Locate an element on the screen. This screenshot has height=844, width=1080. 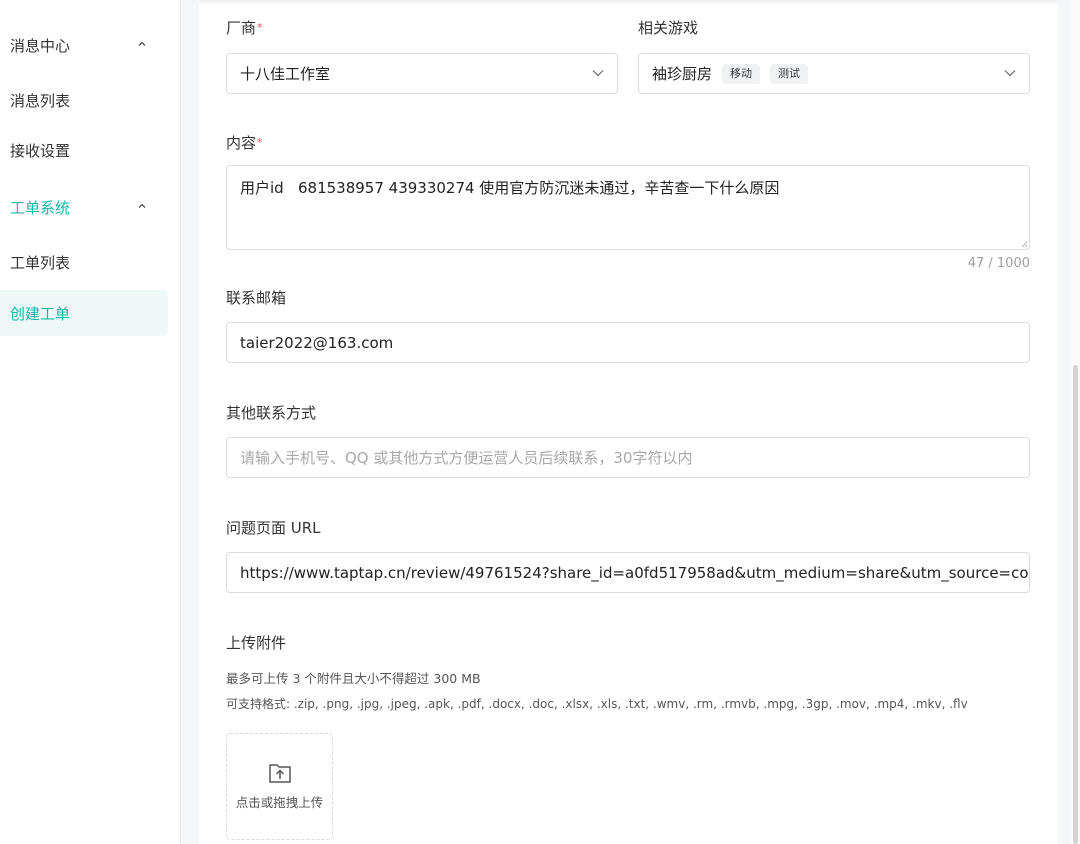
sidebar-item-label: 接收设置 is located at coordinates (40, 150).